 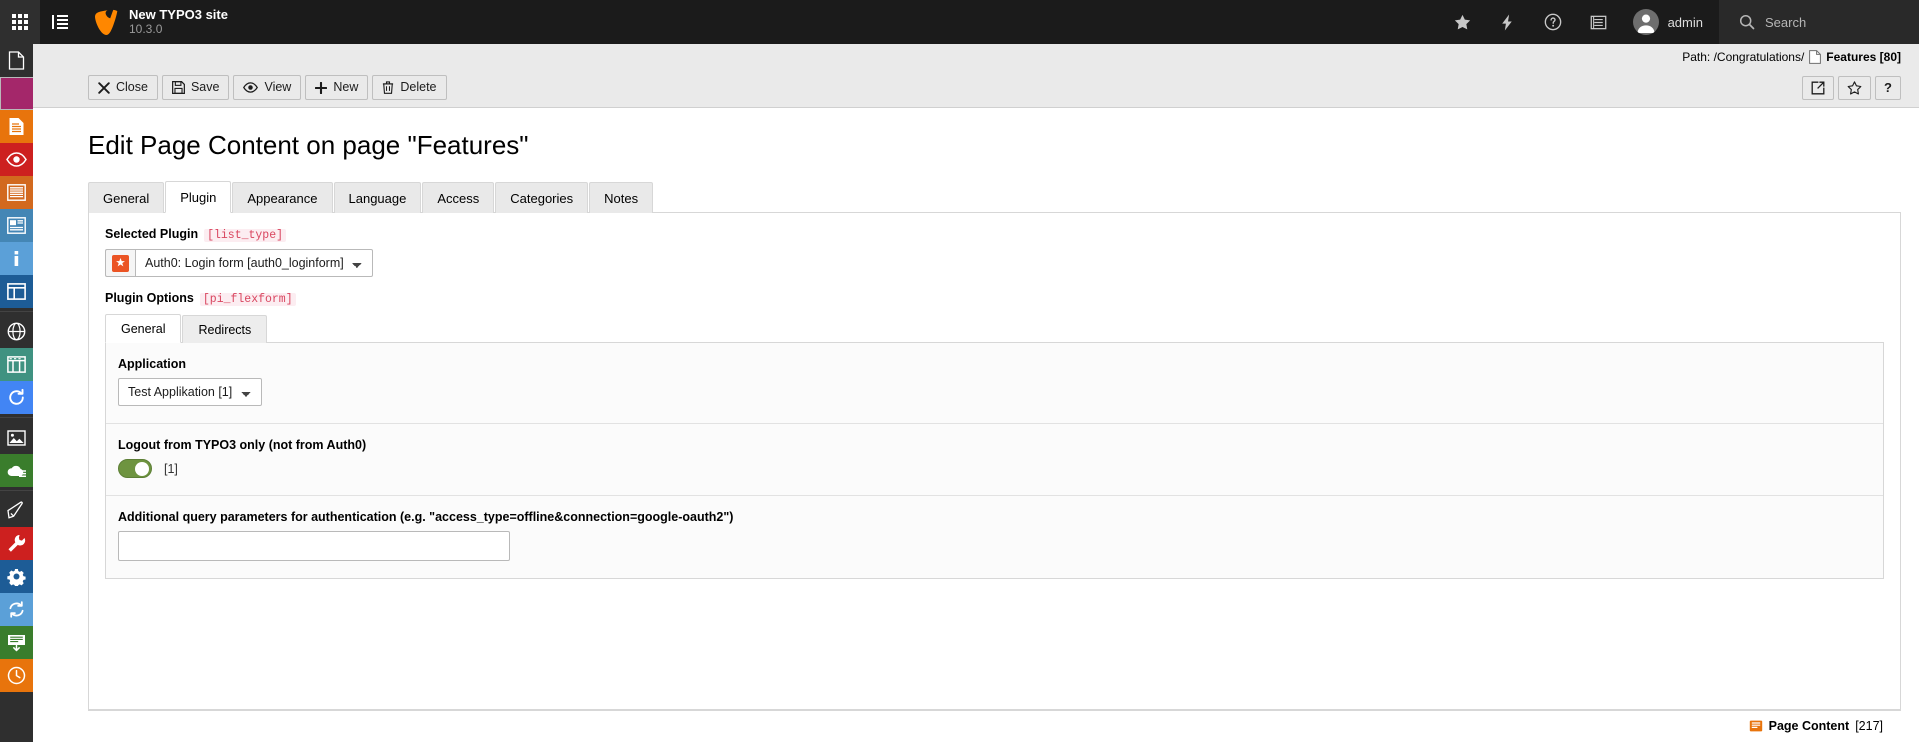 I want to click on open-in-new-window-button, so click(x=1818, y=87).